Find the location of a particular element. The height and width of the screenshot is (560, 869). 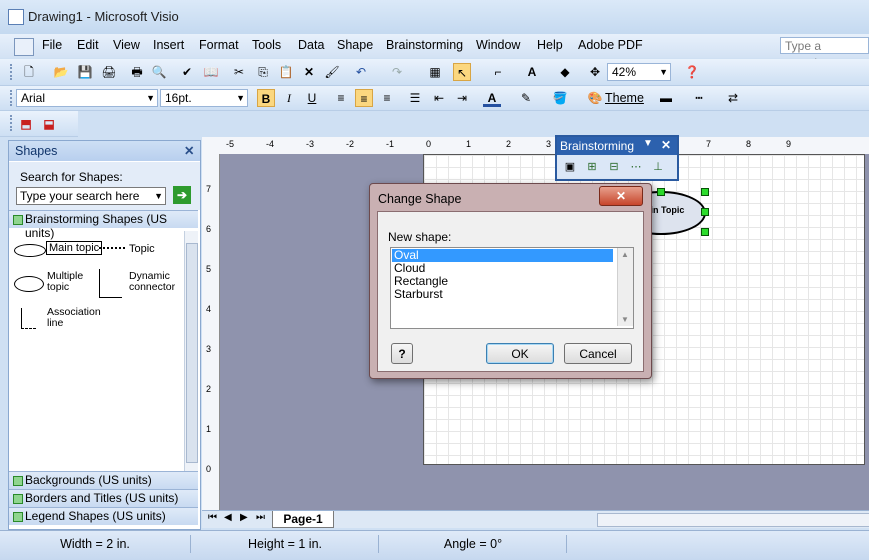

ok-button: OK is located at coordinates (520, 353).